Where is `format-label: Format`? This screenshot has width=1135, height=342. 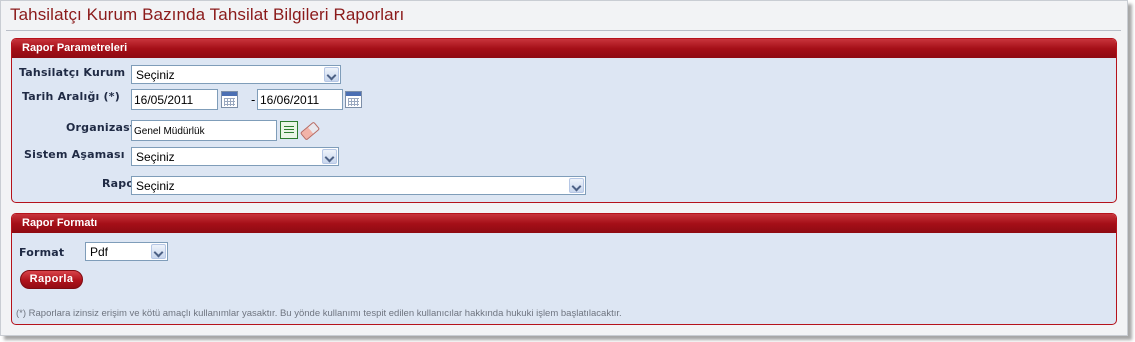 format-label: Format is located at coordinates (42, 252).